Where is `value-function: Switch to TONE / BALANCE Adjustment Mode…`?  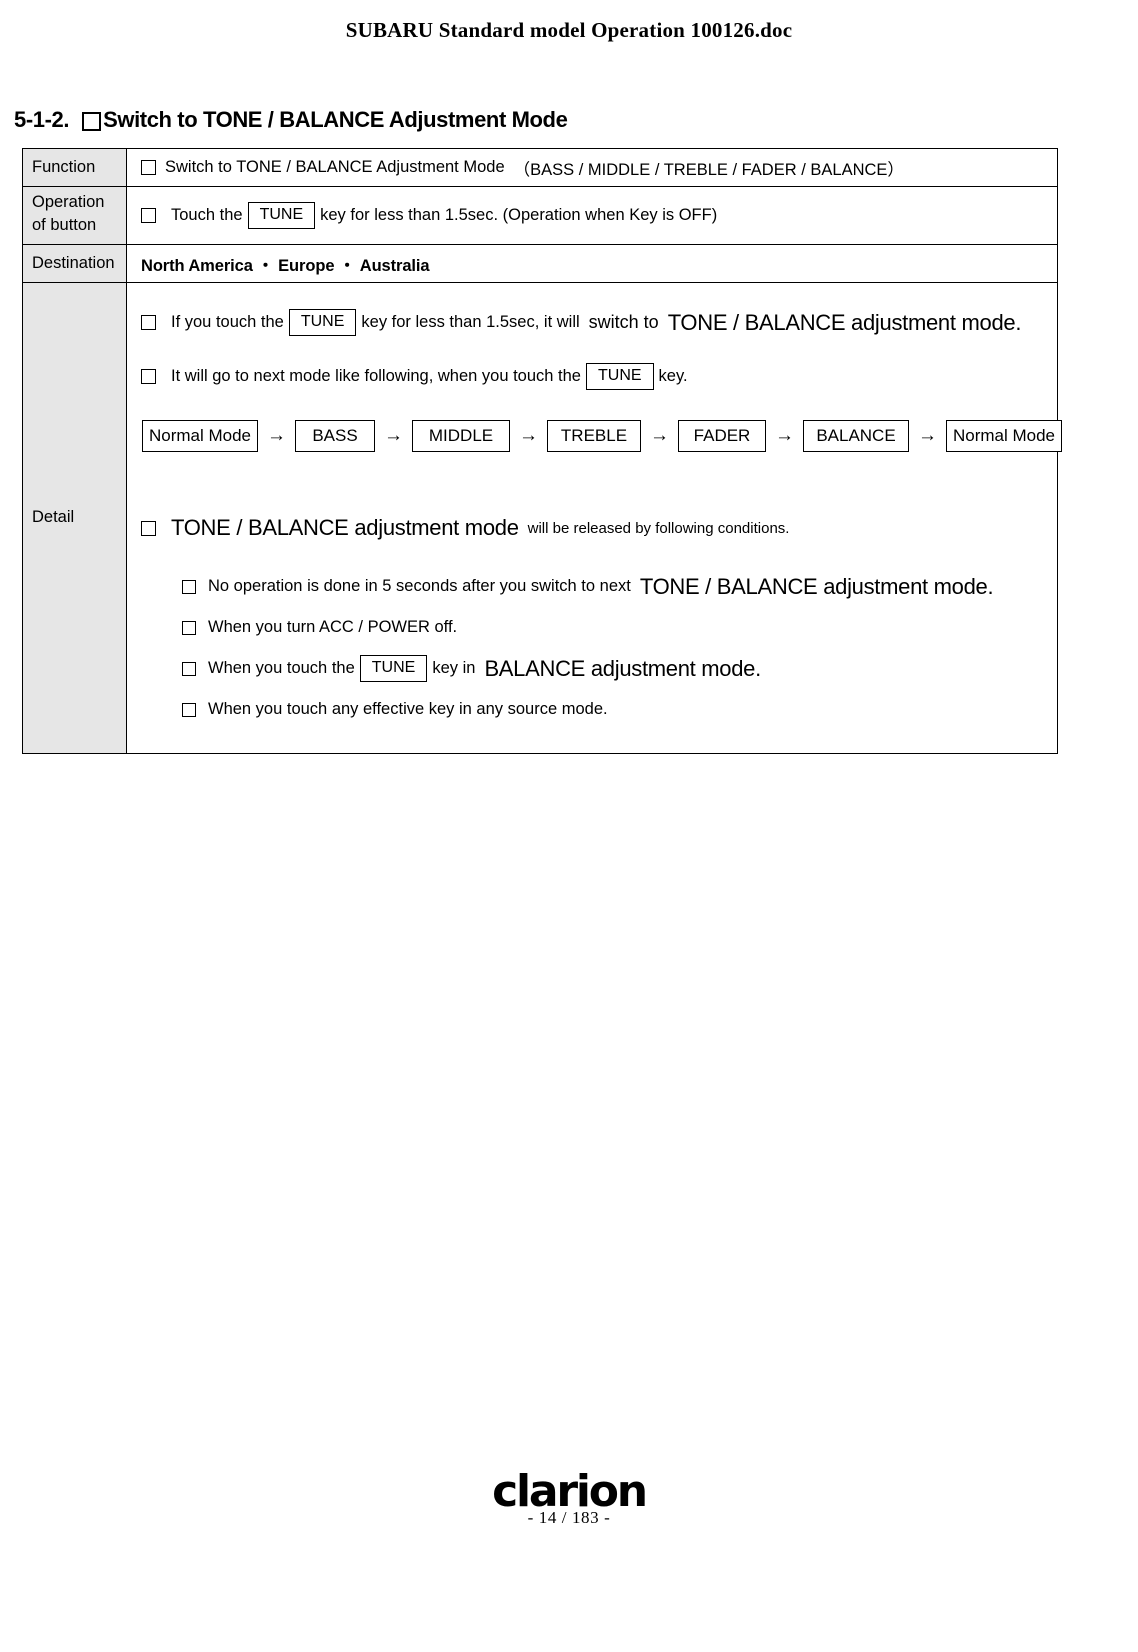
value-function: Switch to TONE / BALANCE Adjustment Mode… is located at coordinates (592, 167).